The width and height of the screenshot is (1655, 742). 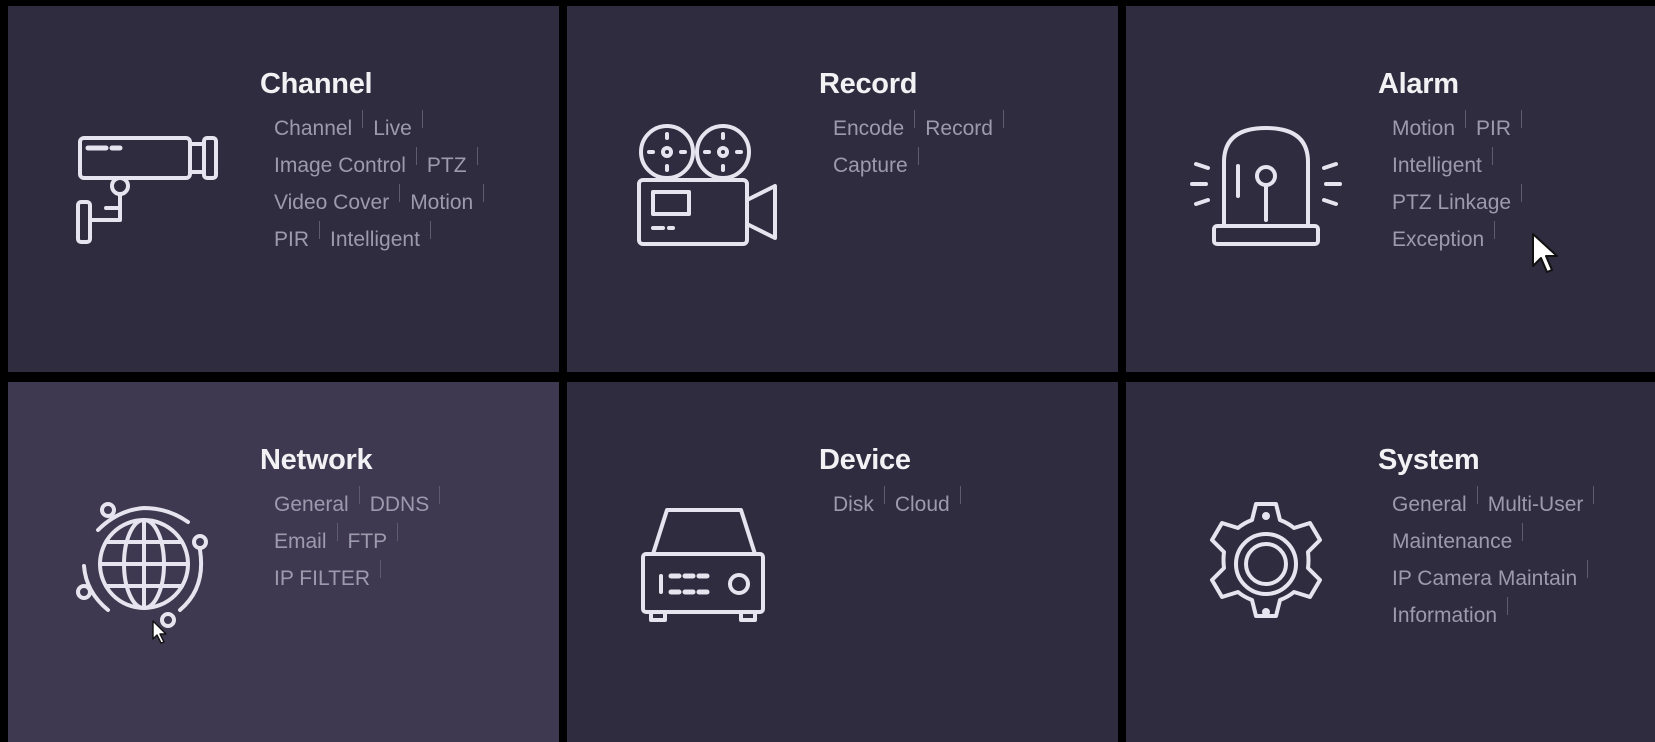 I want to click on tile-links: Disk Cloud, so click(x=963, y=504).